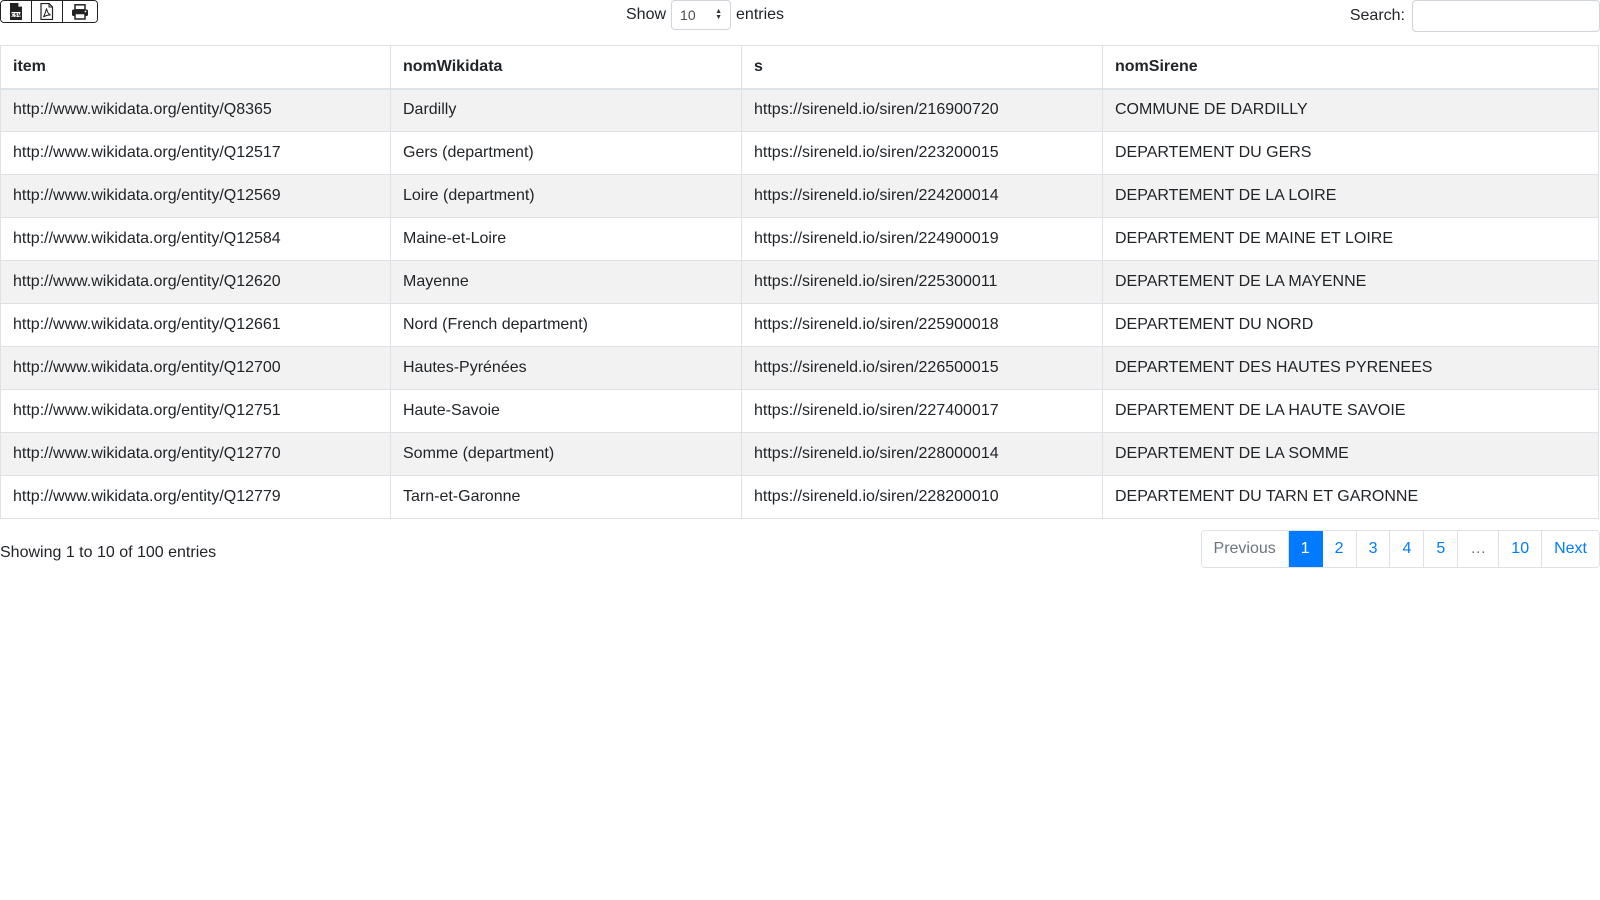 The width and height of the screenshot is (1600, 900). I want to click on export-csv-button: CSV, so click(16, 11).